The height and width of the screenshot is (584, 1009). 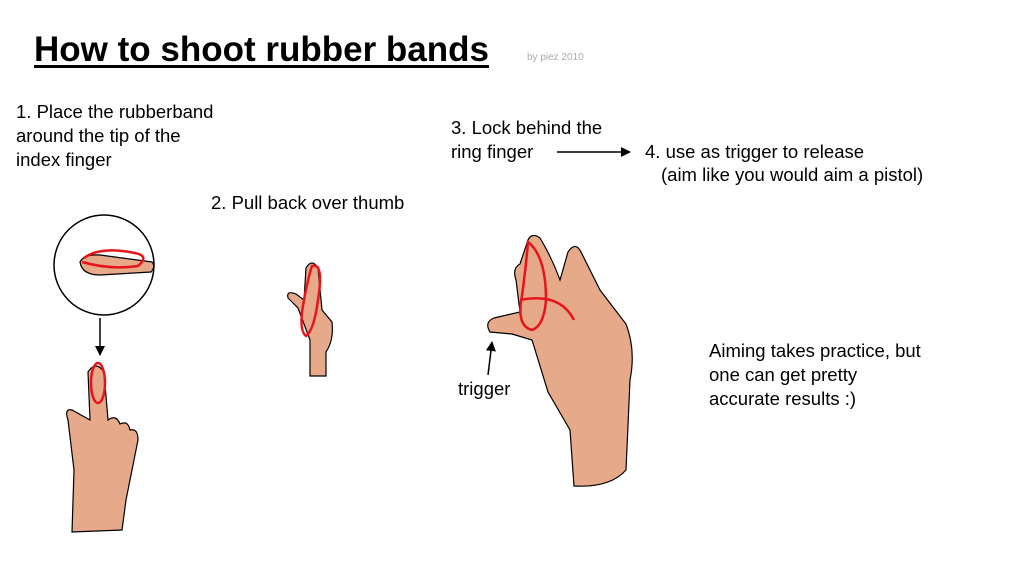 I want to click on hand-loaded, so click(x=560, y=360).